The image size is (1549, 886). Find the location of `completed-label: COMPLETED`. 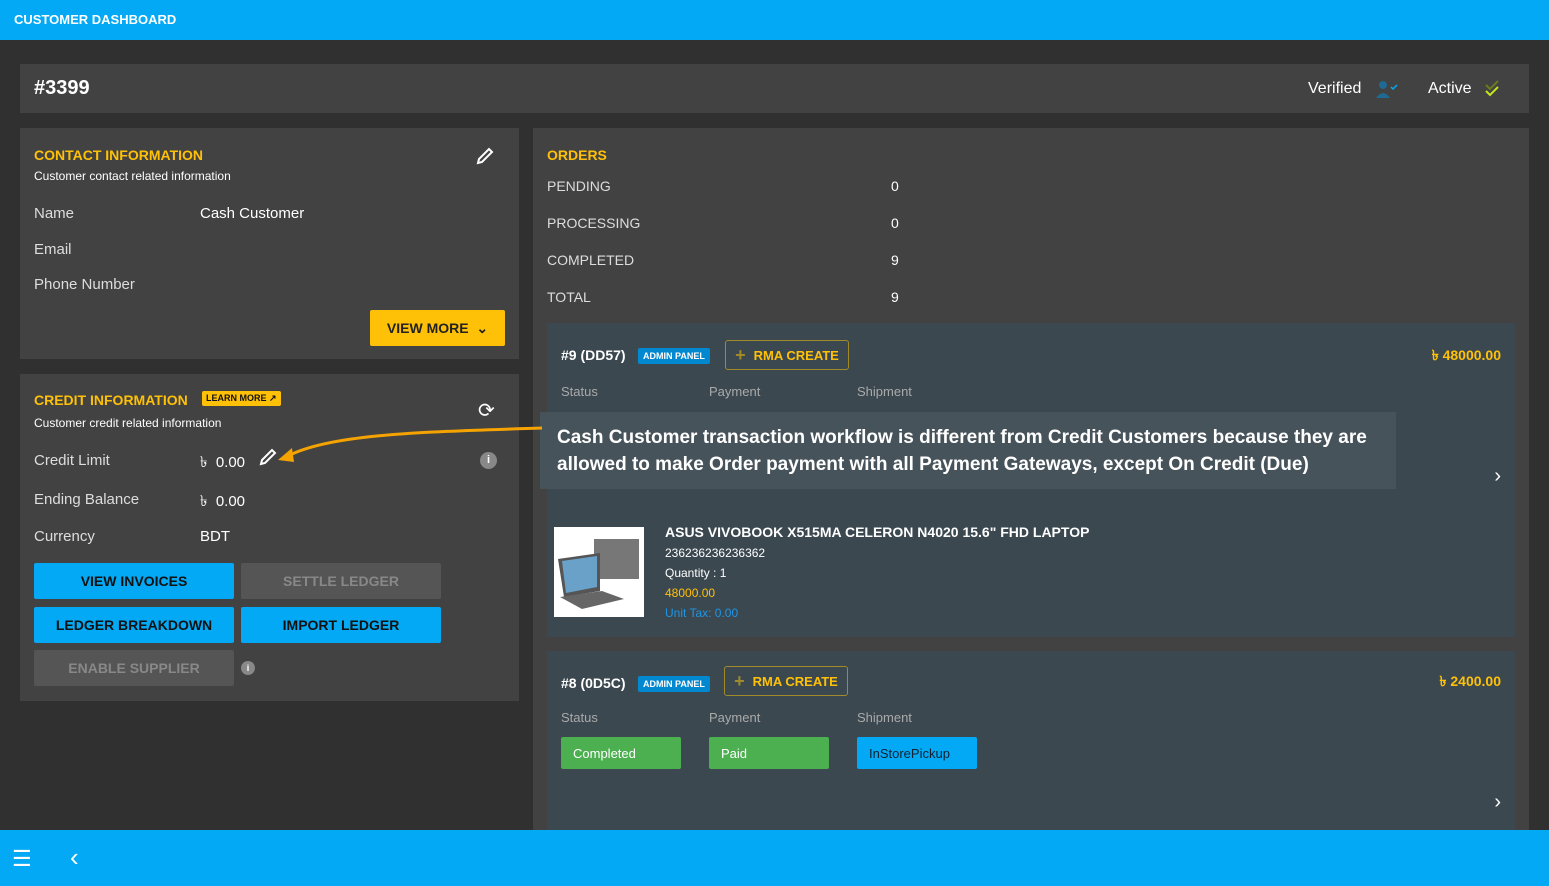

completed-label: COMPLETED is located at coordinates (591, 260).